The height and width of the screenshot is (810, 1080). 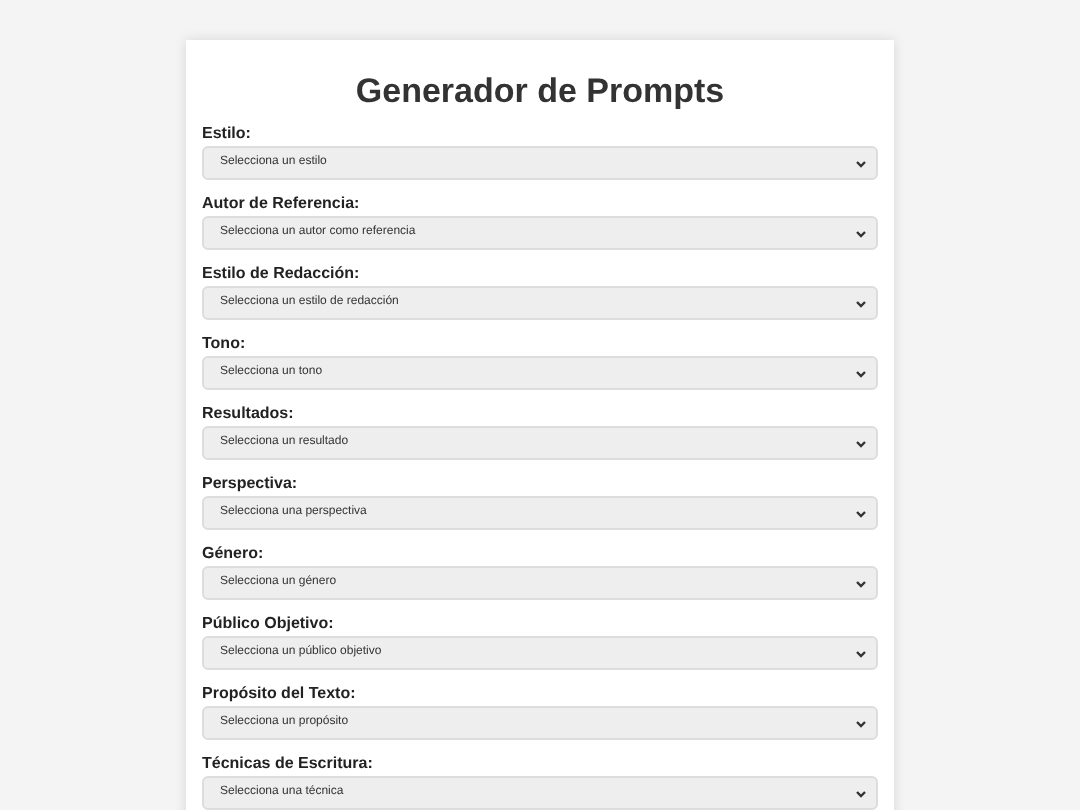 What do you see at coordinates (249, 414) in the screenshot?
I see `field-label: Resultados:` at bounding box center [249, 414].